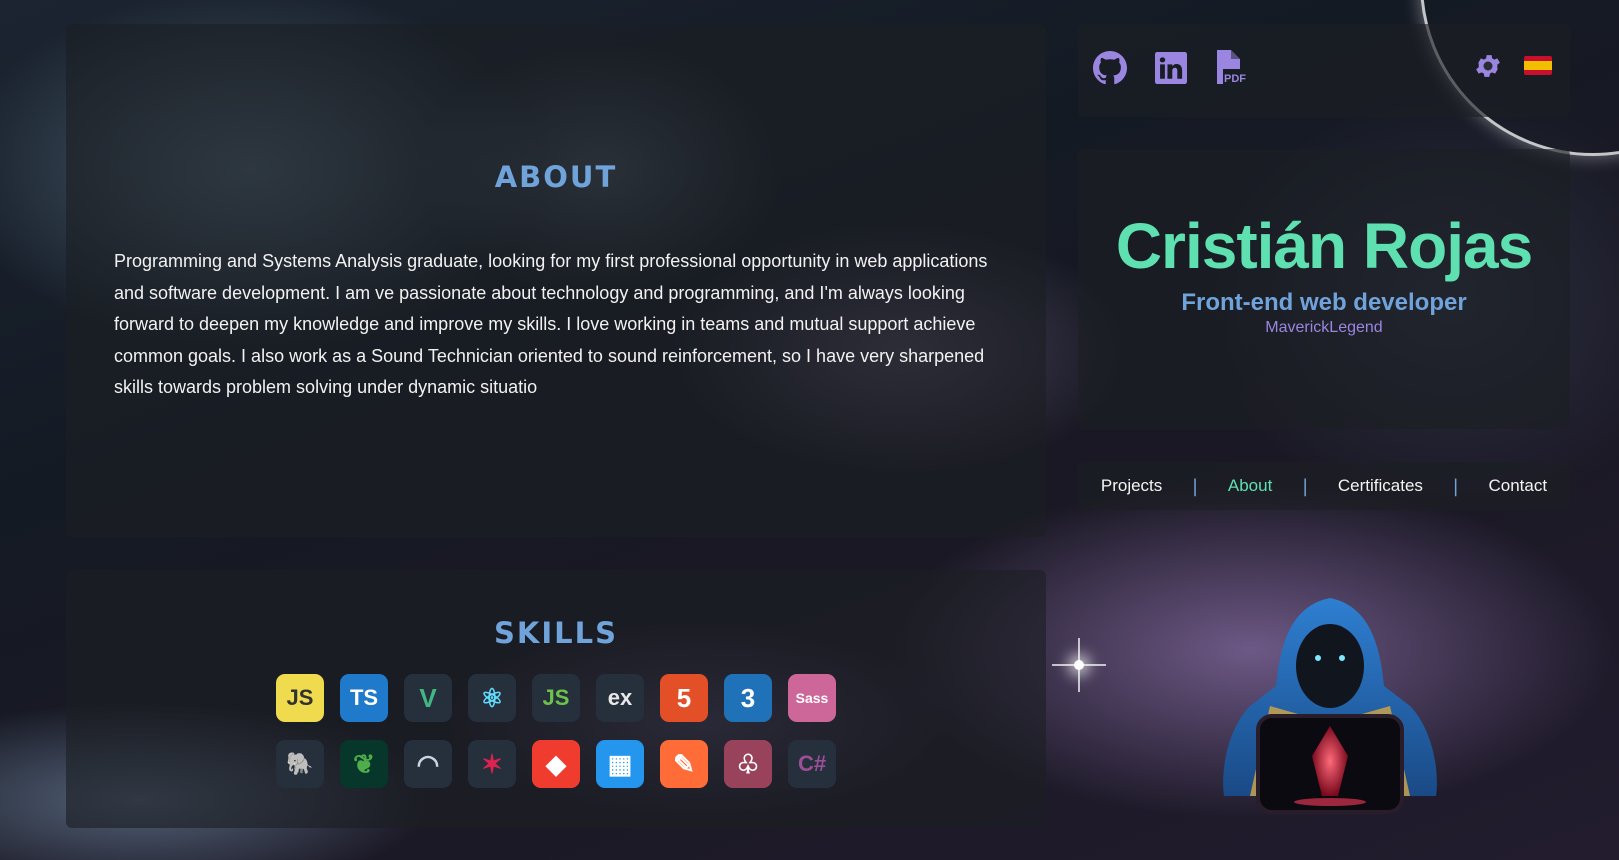 The image size is (1619, 860). I want to click on skills-grid: JS TS V ⚛ JS ex 5 3 Sass 🐘 ❦ ◠ ✶ ◆ ▦ ✎ ♧ C#, so click(556, 740).